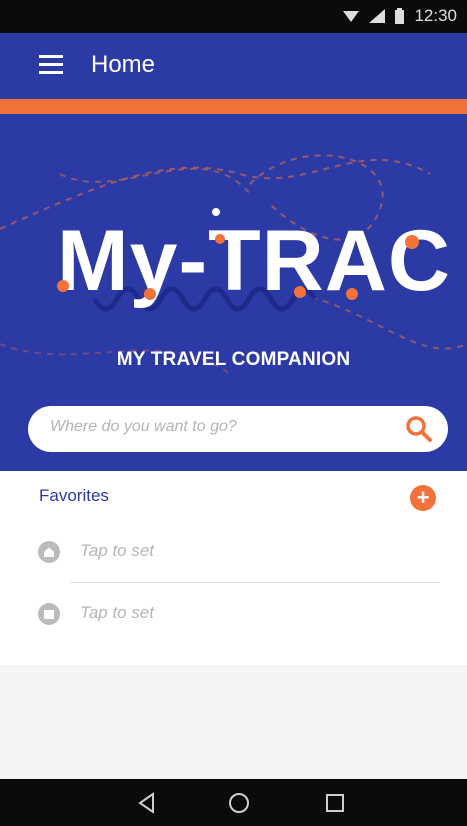 Image resolution: width=467 pixels, height=826 pixels. Describe the element at coordinates (51, 65) in the screenshot. I see `menu-icon` at that location.